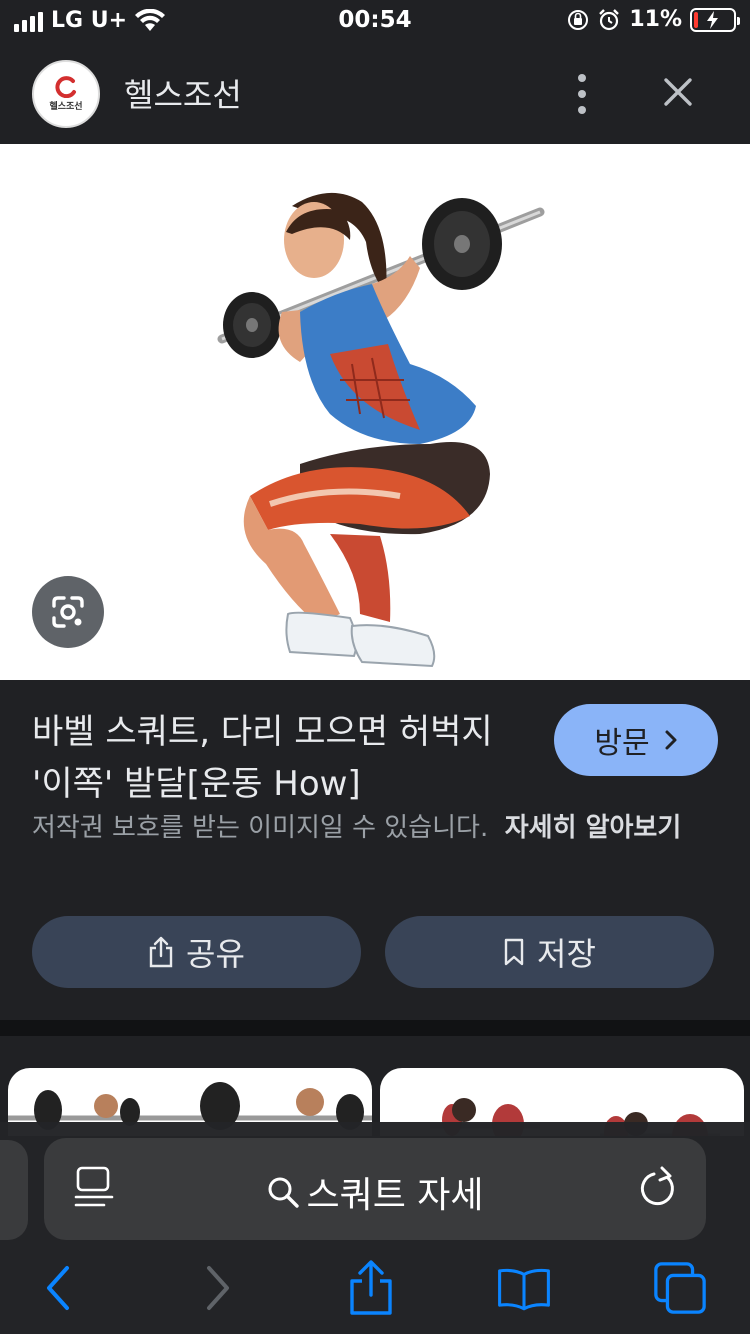 The width and height of the screenshot is (750, 1334). What do you see at coordinates (284, 1192) in the screenshot?
I see `search-icon` at bounding box center [284, 1192].